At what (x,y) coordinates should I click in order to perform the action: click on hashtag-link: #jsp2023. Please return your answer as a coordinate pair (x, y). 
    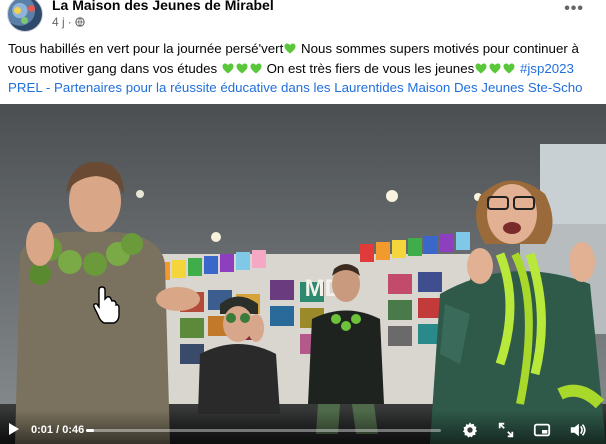
    Looking at the image, I should click on (547, 68).